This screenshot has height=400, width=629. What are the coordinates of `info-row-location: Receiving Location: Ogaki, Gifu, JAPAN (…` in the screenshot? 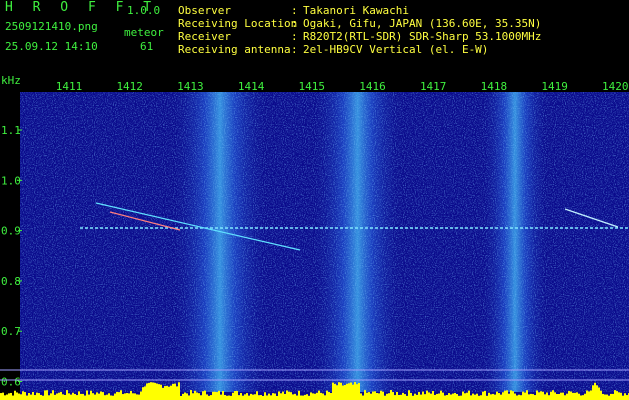 It's located at (360, 23).